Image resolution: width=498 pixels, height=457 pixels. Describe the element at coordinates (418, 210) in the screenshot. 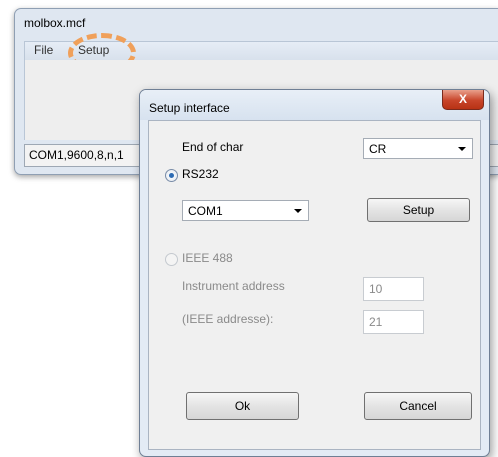

I see `serial-setup-button: Setup` at that location.